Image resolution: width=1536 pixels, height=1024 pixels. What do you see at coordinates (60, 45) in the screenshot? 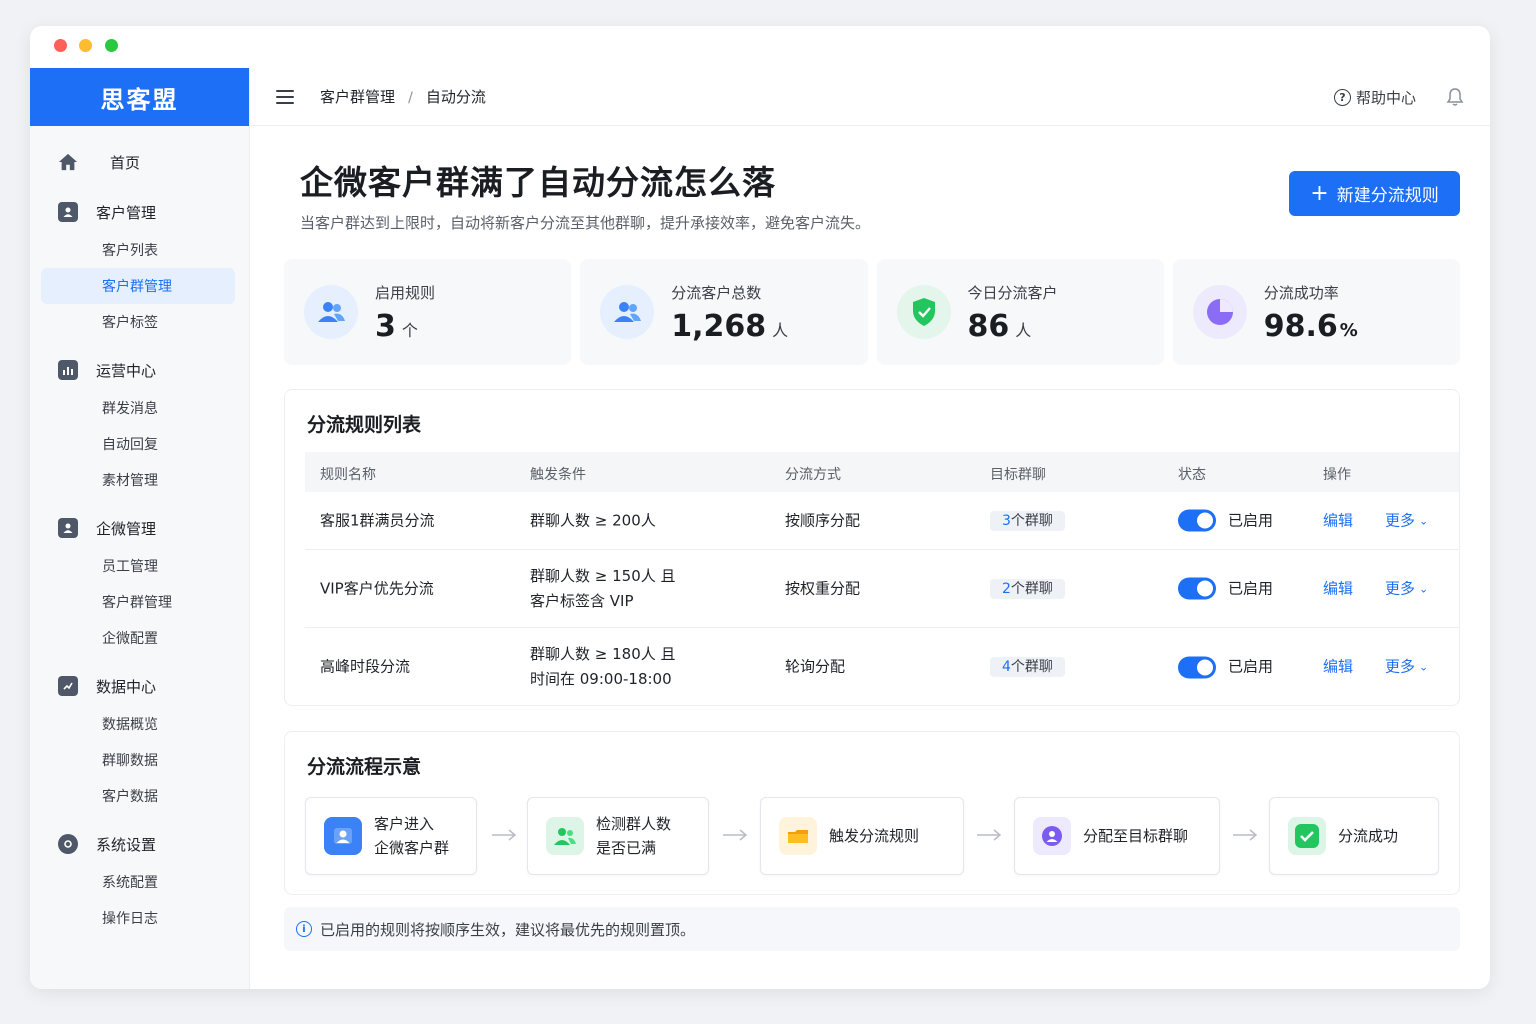
I see `close-window-button` at bounding box center [60, 45].